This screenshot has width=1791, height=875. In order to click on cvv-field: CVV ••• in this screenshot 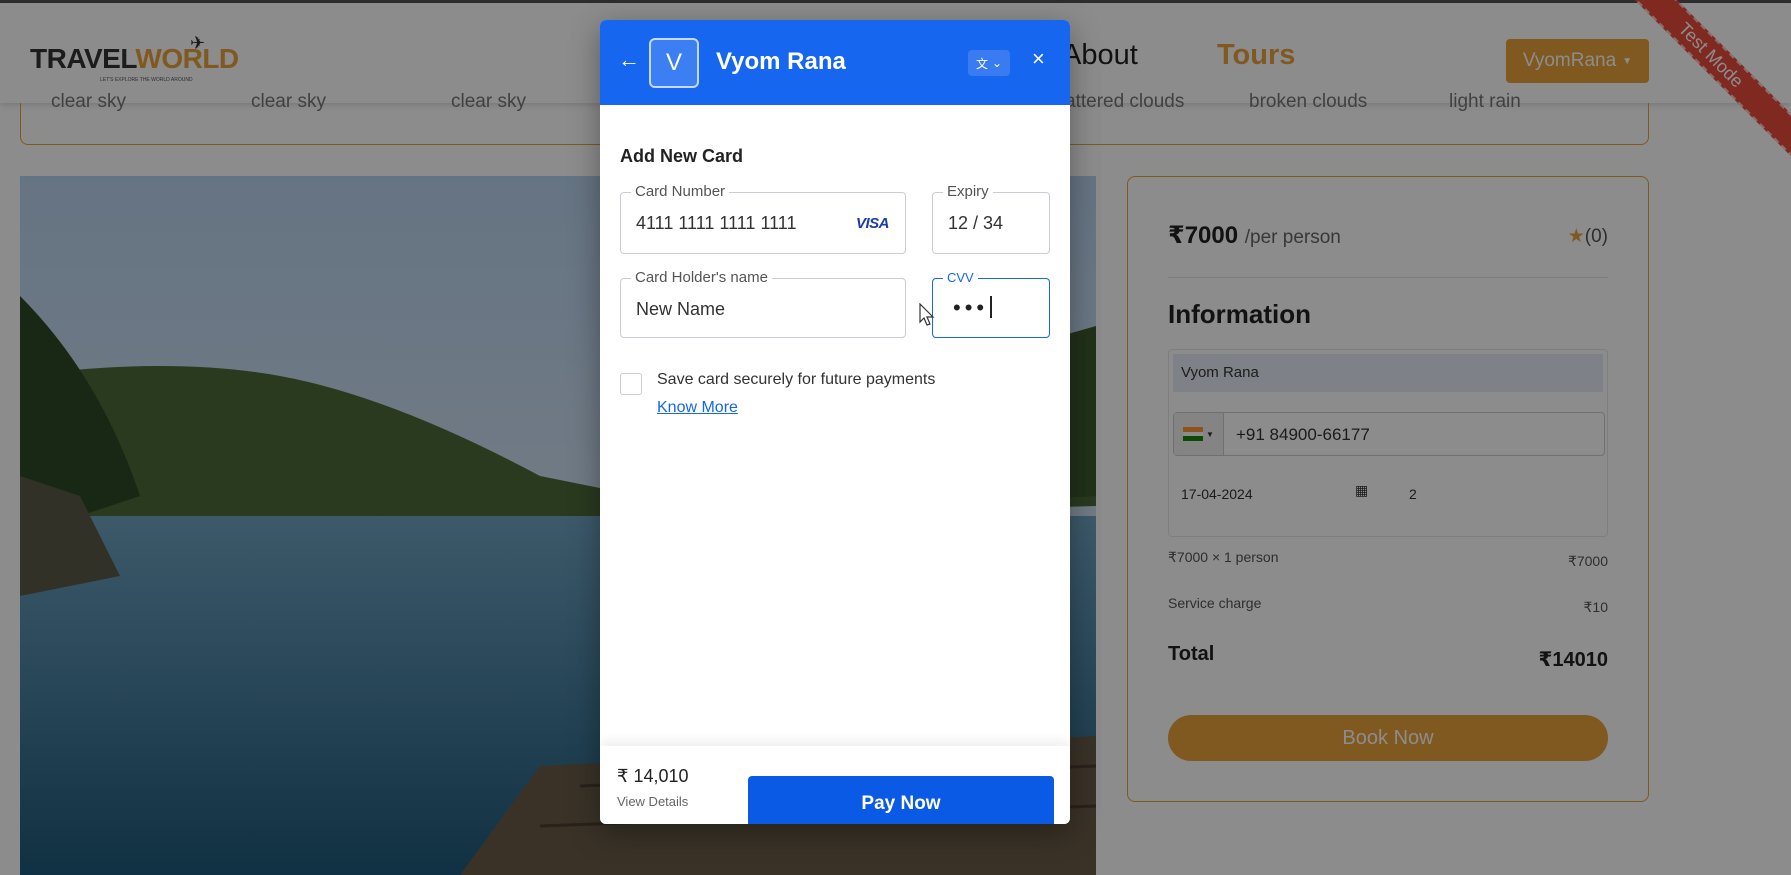, I will do `click(991, 304)`.